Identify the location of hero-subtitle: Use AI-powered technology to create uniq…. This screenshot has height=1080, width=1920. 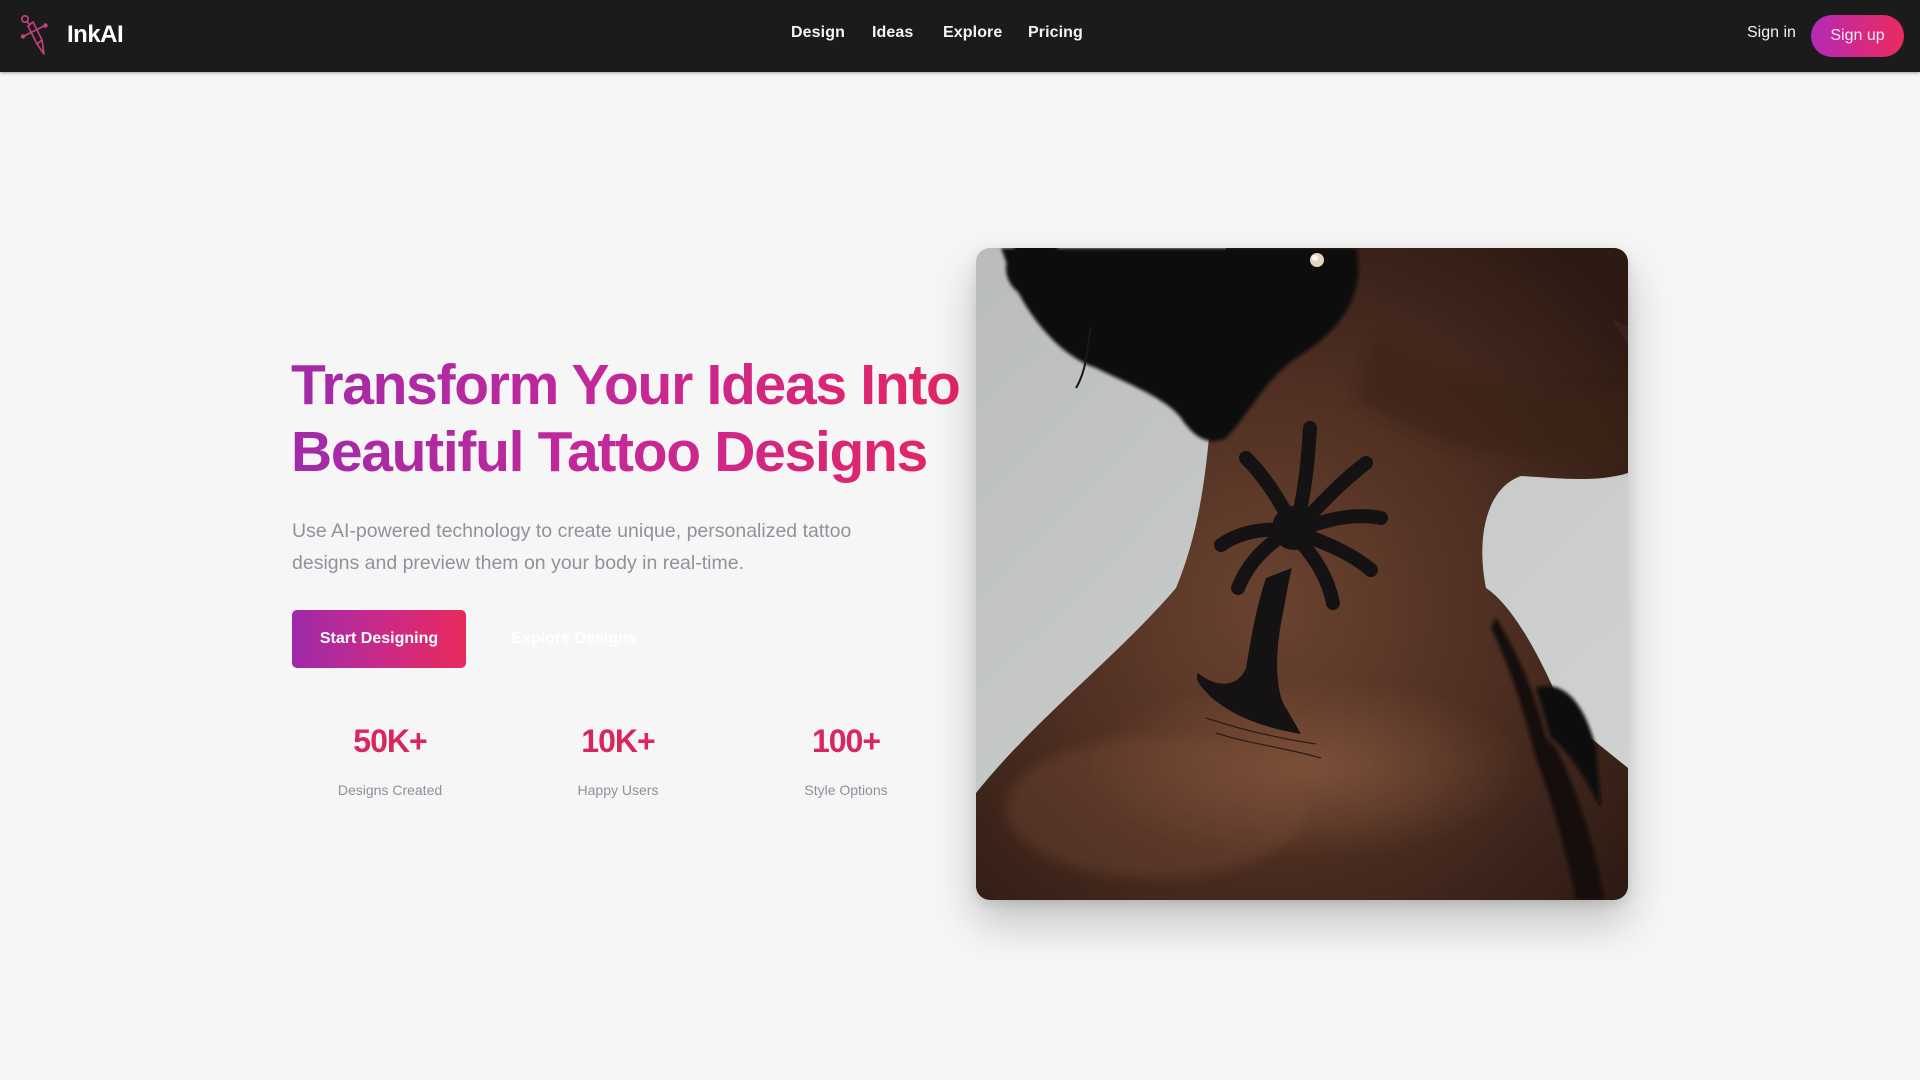
(572, 547).